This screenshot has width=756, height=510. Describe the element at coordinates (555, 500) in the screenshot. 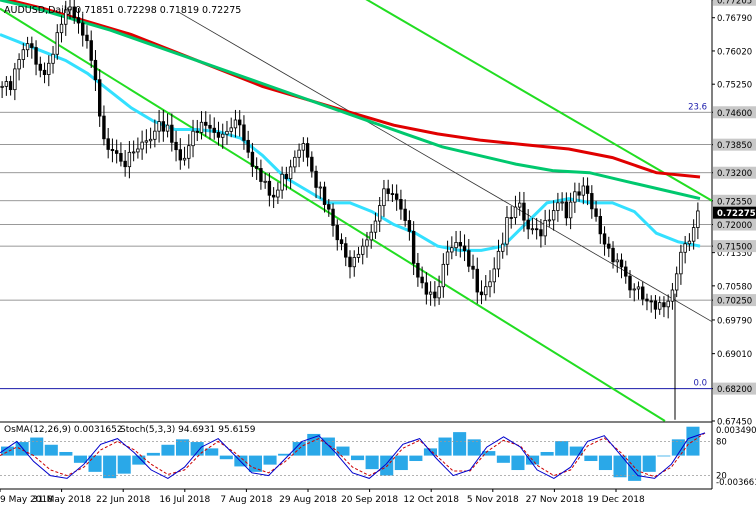

I see `x-tick-label: 27 Nov 2018` at that location.